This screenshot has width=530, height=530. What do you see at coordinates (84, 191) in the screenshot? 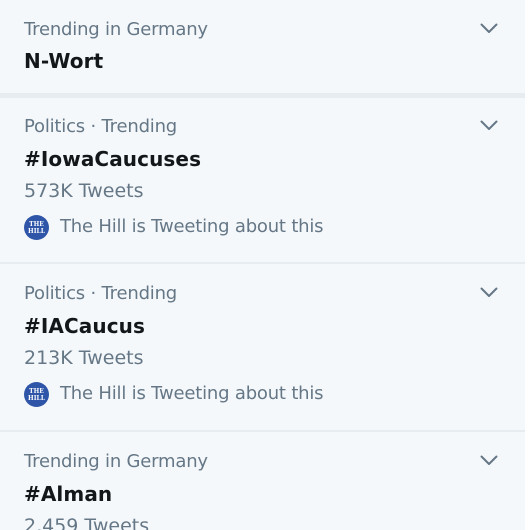
I see `trend-tweet-count: 573K Tweets` at bounding box center [84, 191].